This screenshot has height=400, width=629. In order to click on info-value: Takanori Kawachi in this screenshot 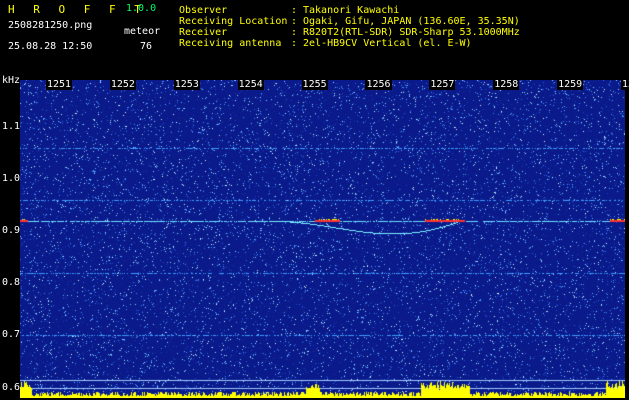, I will do `click(351, 10)`.